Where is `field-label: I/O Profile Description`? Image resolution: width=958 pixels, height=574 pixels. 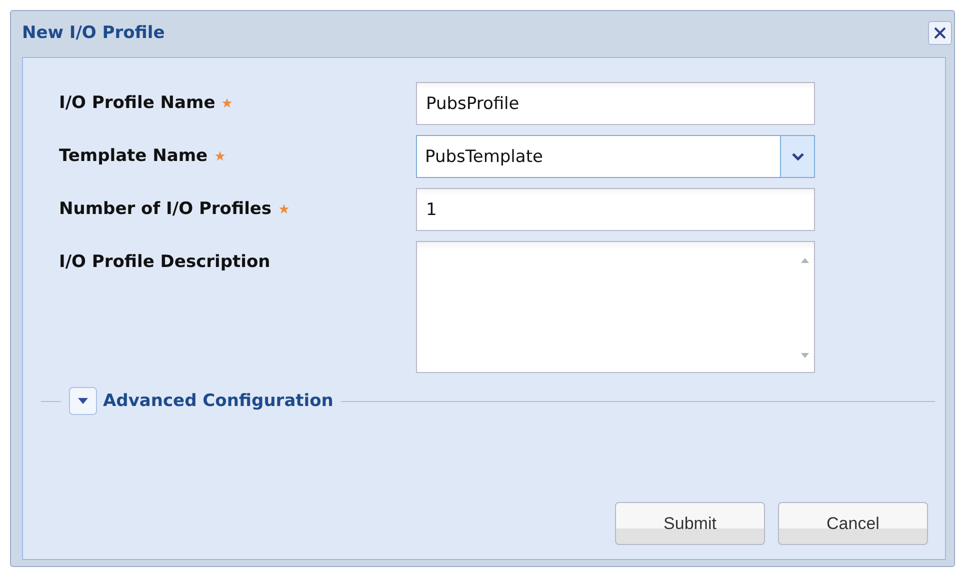 field-label: I/O Profile Description is located at coordinates (164, 262).